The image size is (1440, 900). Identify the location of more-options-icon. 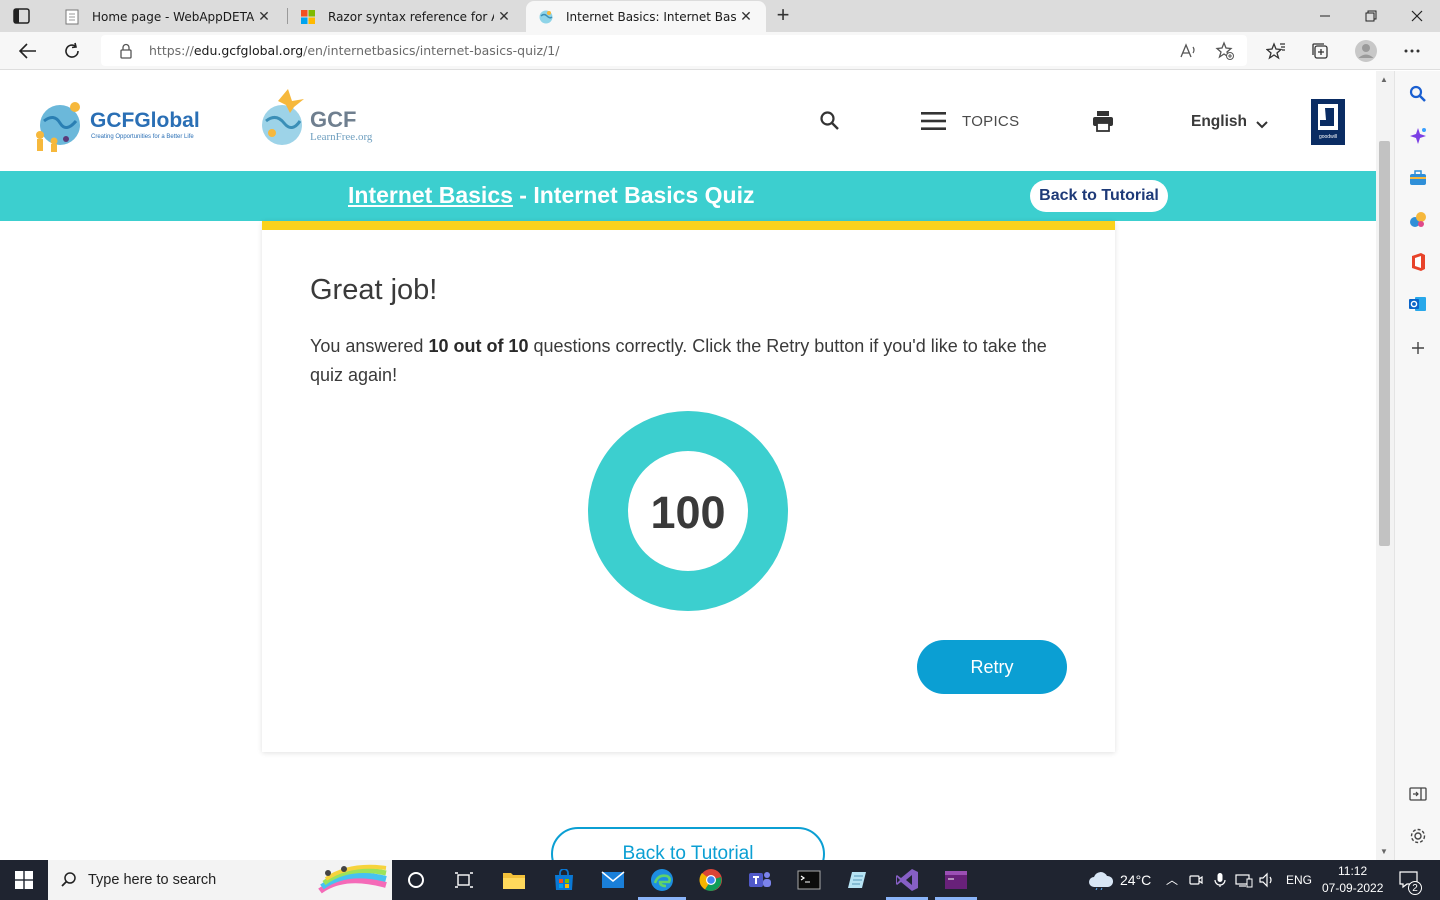
(1412, 51).